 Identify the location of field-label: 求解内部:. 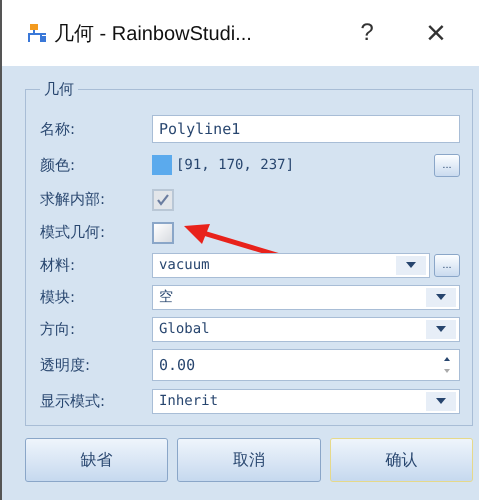
(73, 199).